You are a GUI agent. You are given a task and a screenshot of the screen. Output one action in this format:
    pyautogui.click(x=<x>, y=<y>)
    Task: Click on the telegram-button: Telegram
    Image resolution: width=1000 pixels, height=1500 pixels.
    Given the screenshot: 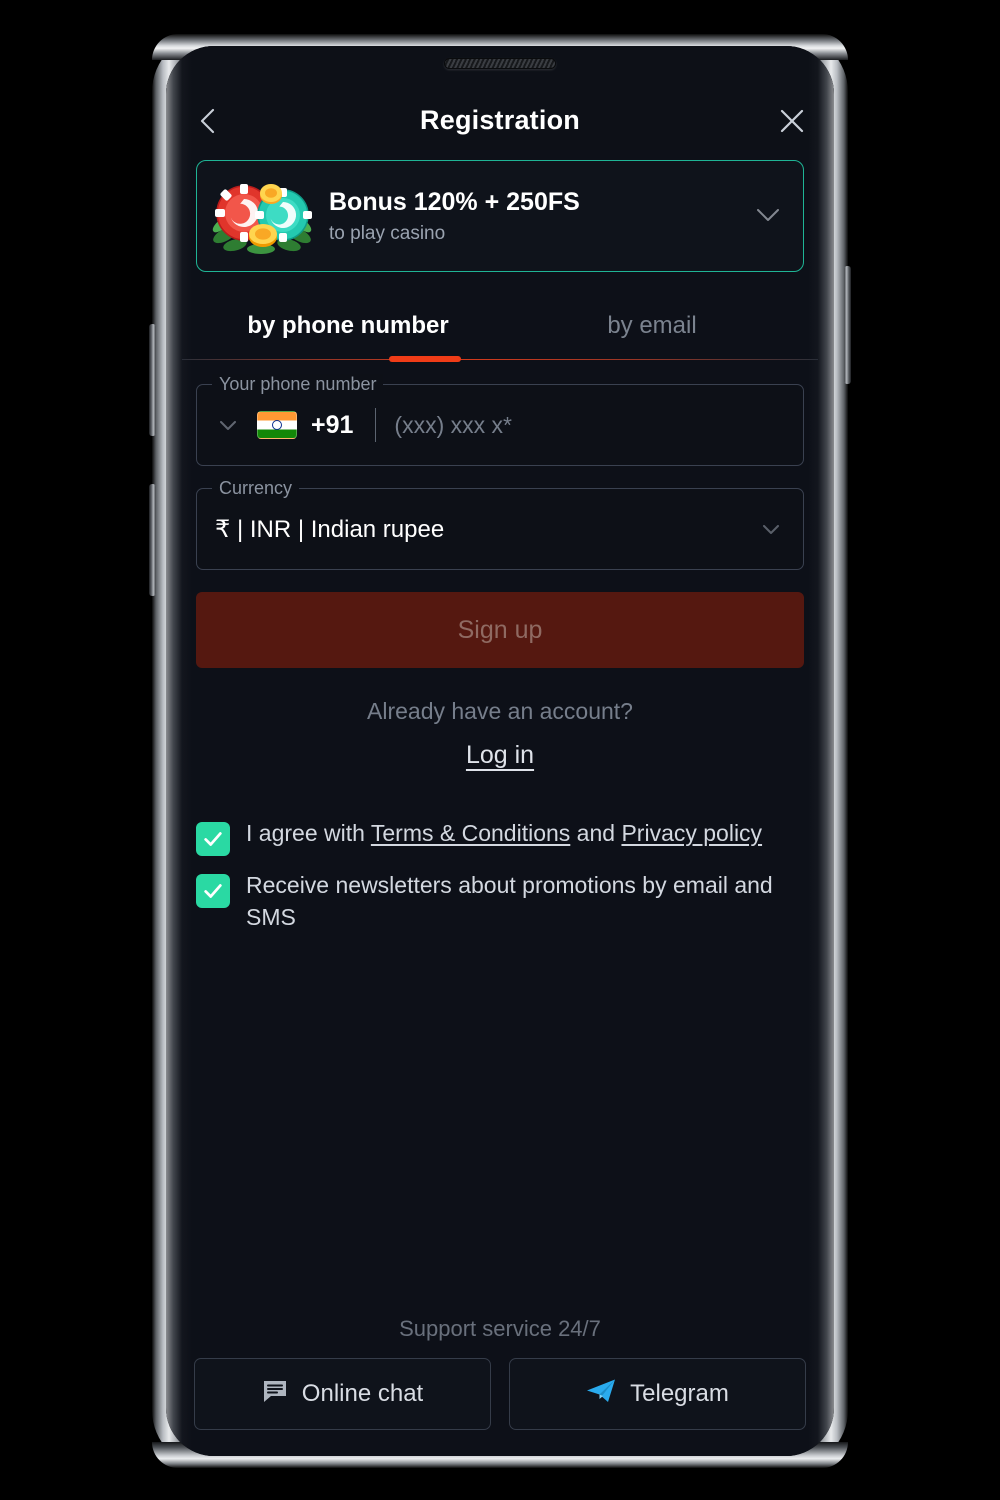 What is the action you would take?
    pyautogui.click(x=657, y=1394)
    